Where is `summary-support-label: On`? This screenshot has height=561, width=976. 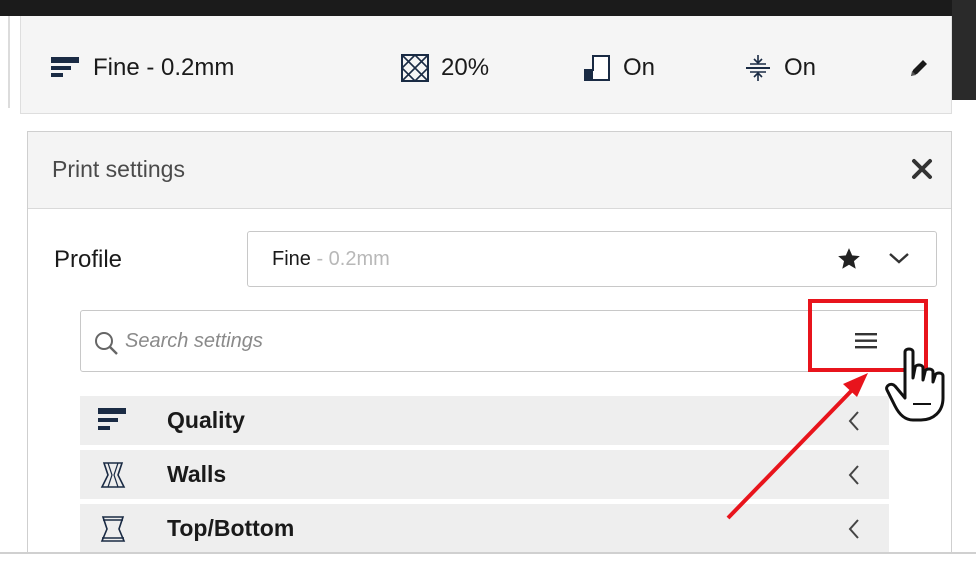 summary-support-label: On is located at coordinates (639, 67).